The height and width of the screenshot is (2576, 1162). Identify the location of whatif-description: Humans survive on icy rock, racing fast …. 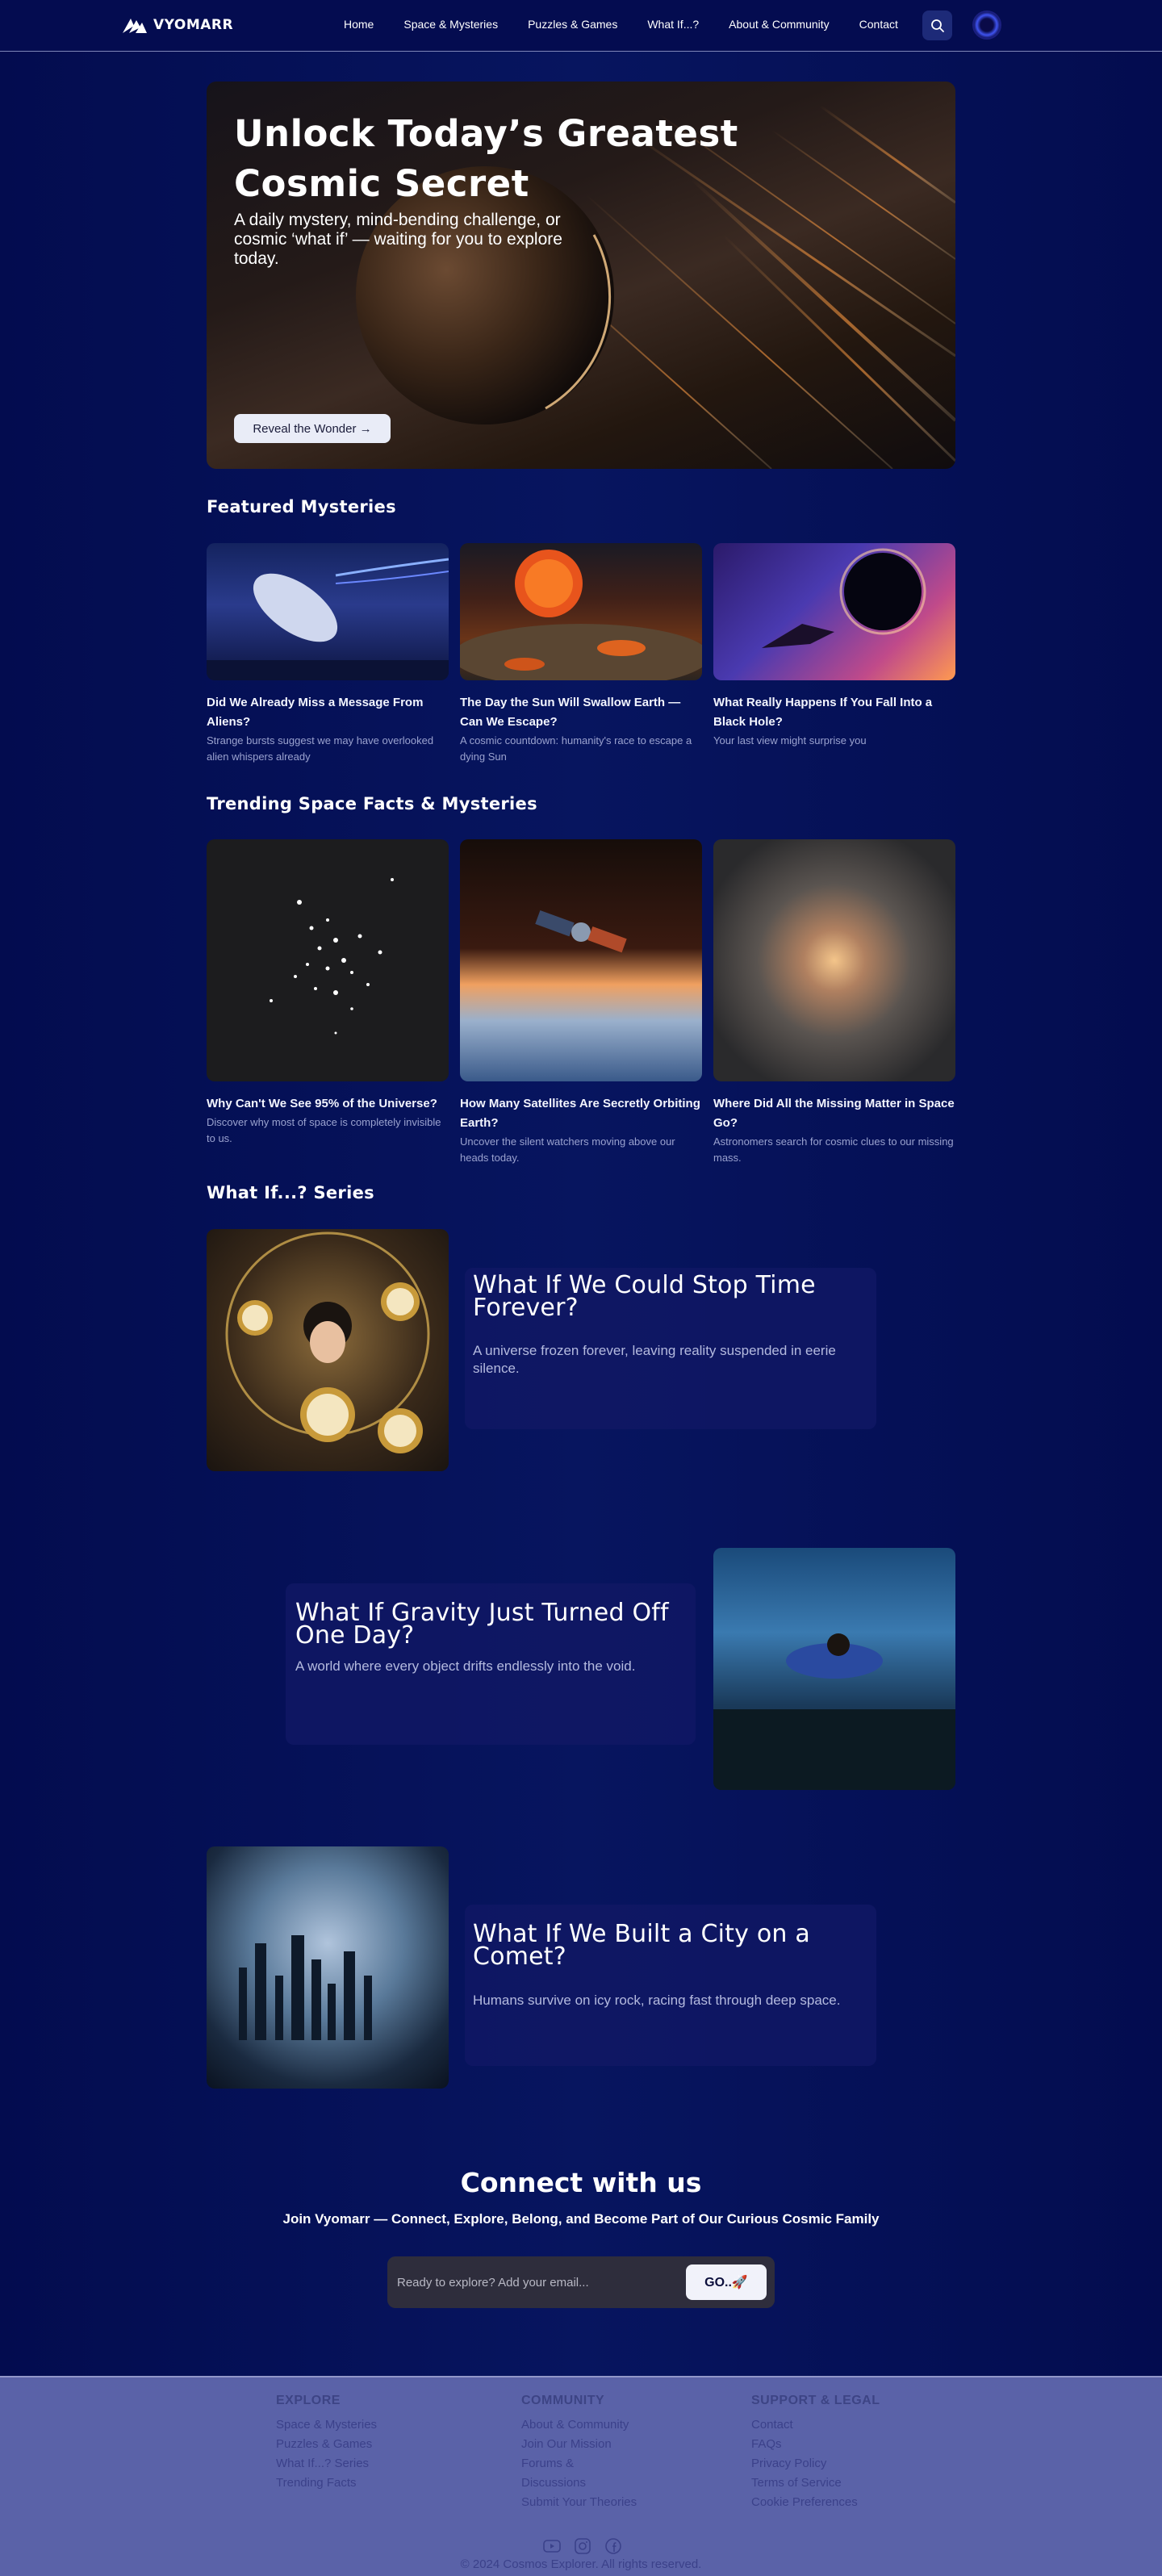
(657, 2000).